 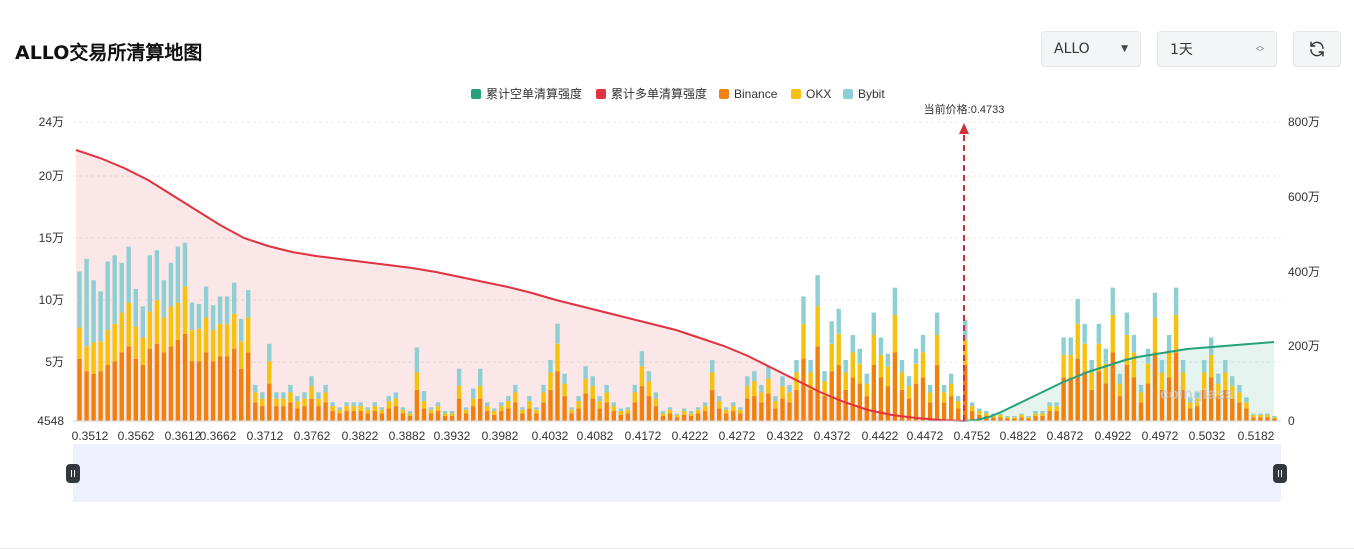 I want to click on legend-long: 累计多单清算强度, so click(x=651, y=93).